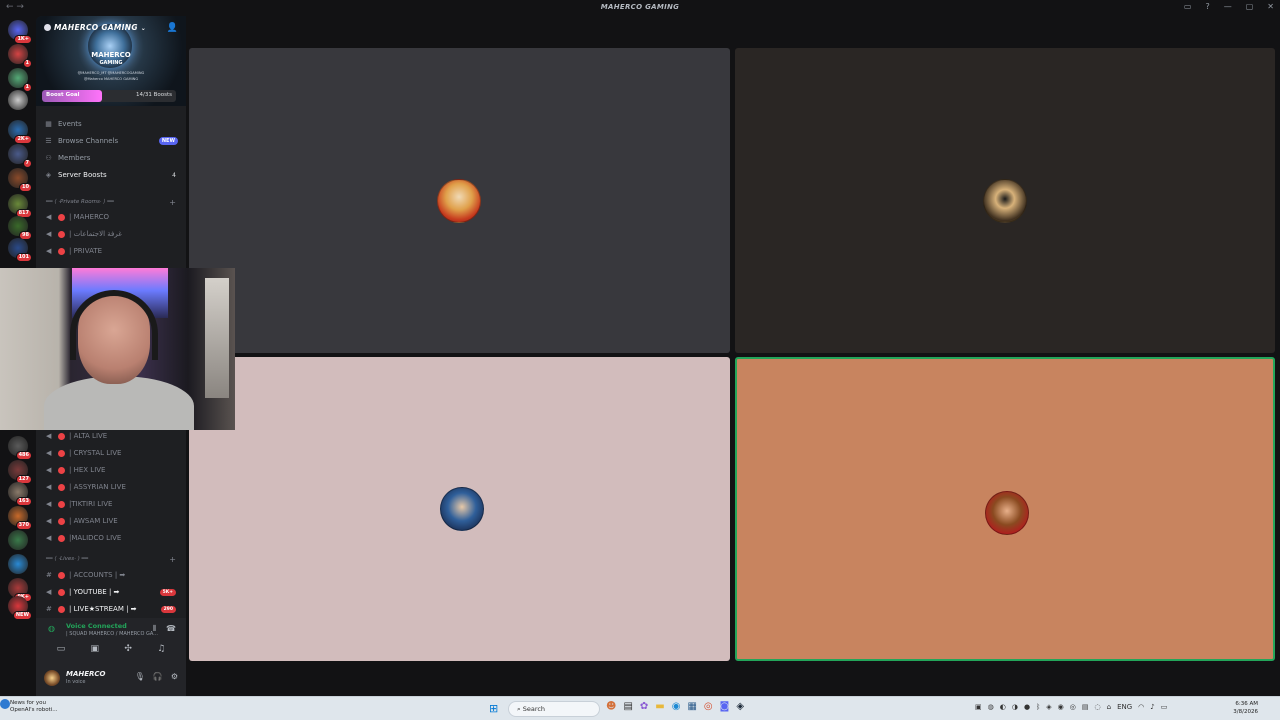 The image size is (1280, 720). What do you see at coordinates (1207, 6) in the screenshot?
I see `help-icon: ?` at bounding box center [1207, 6].